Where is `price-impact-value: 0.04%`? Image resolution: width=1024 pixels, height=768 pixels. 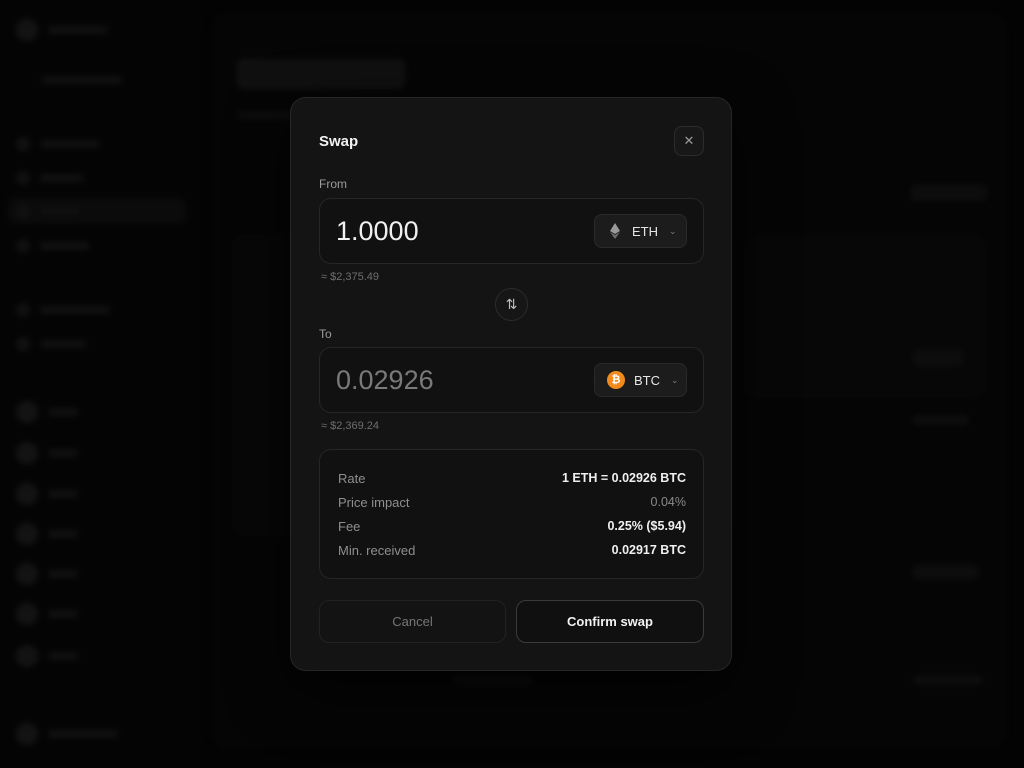
price-impact-value: 0.04% is located at coordinates (668, 502).